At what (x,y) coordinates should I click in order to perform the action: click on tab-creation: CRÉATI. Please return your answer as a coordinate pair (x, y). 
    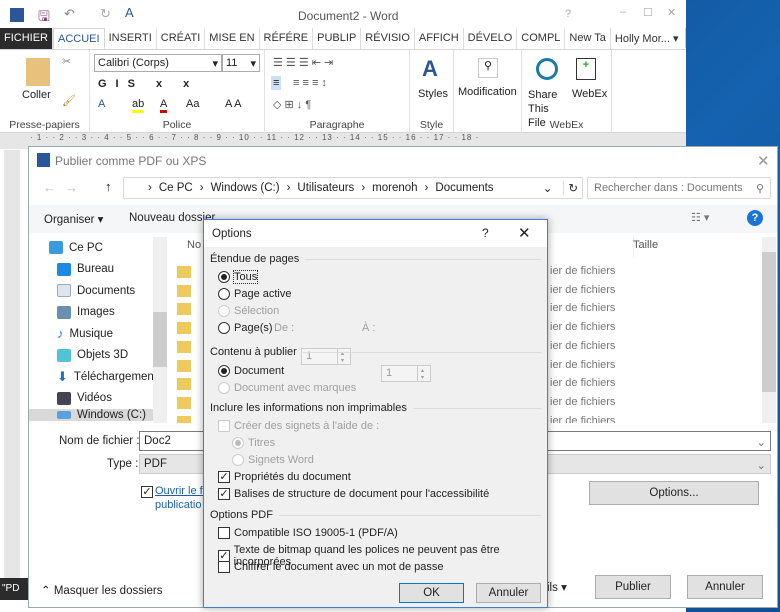
    Looking at the image, I should click on (181, 38).